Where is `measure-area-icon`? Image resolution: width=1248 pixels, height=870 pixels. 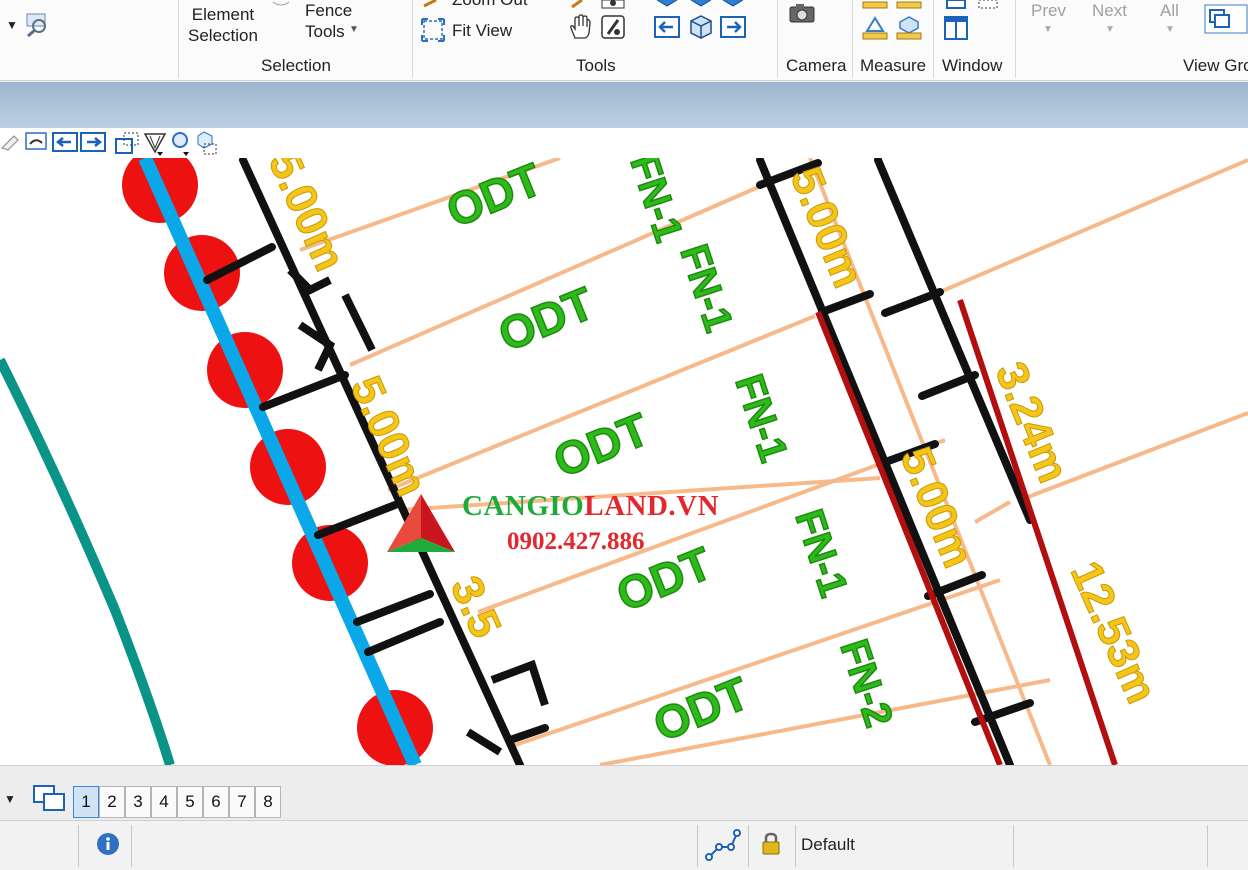
measure-area-icon is located at coordinates (875, 27).